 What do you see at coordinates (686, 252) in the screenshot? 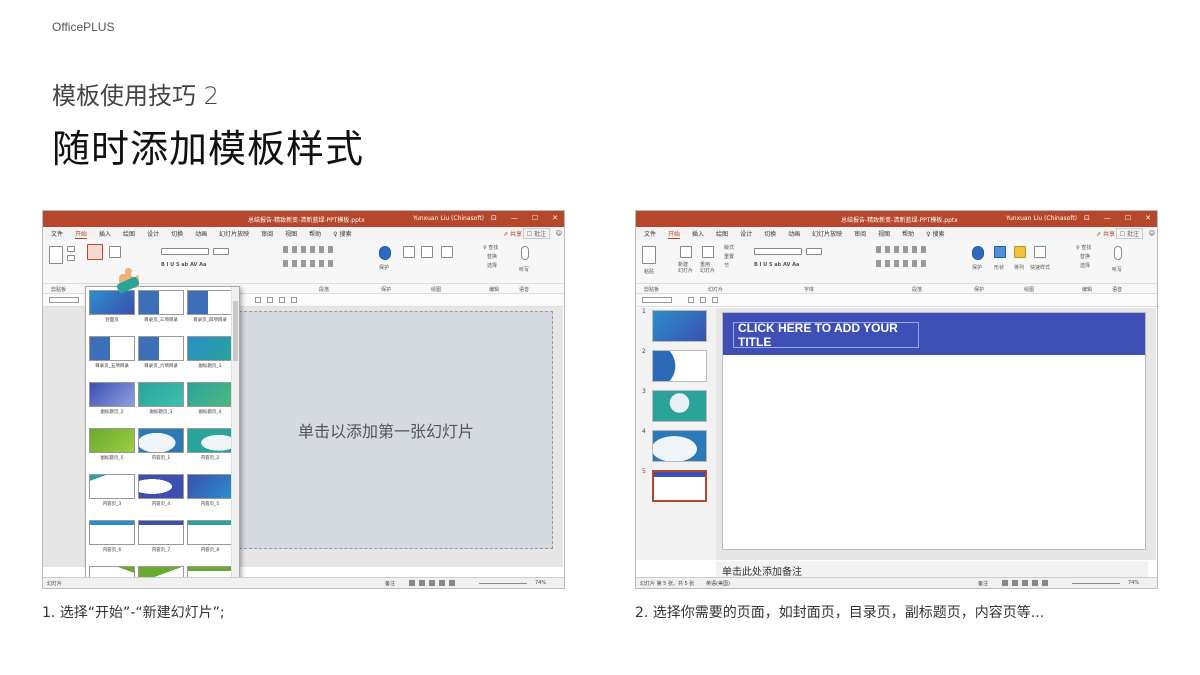
I see `new-slide-button` at bounding box center [686, 252].